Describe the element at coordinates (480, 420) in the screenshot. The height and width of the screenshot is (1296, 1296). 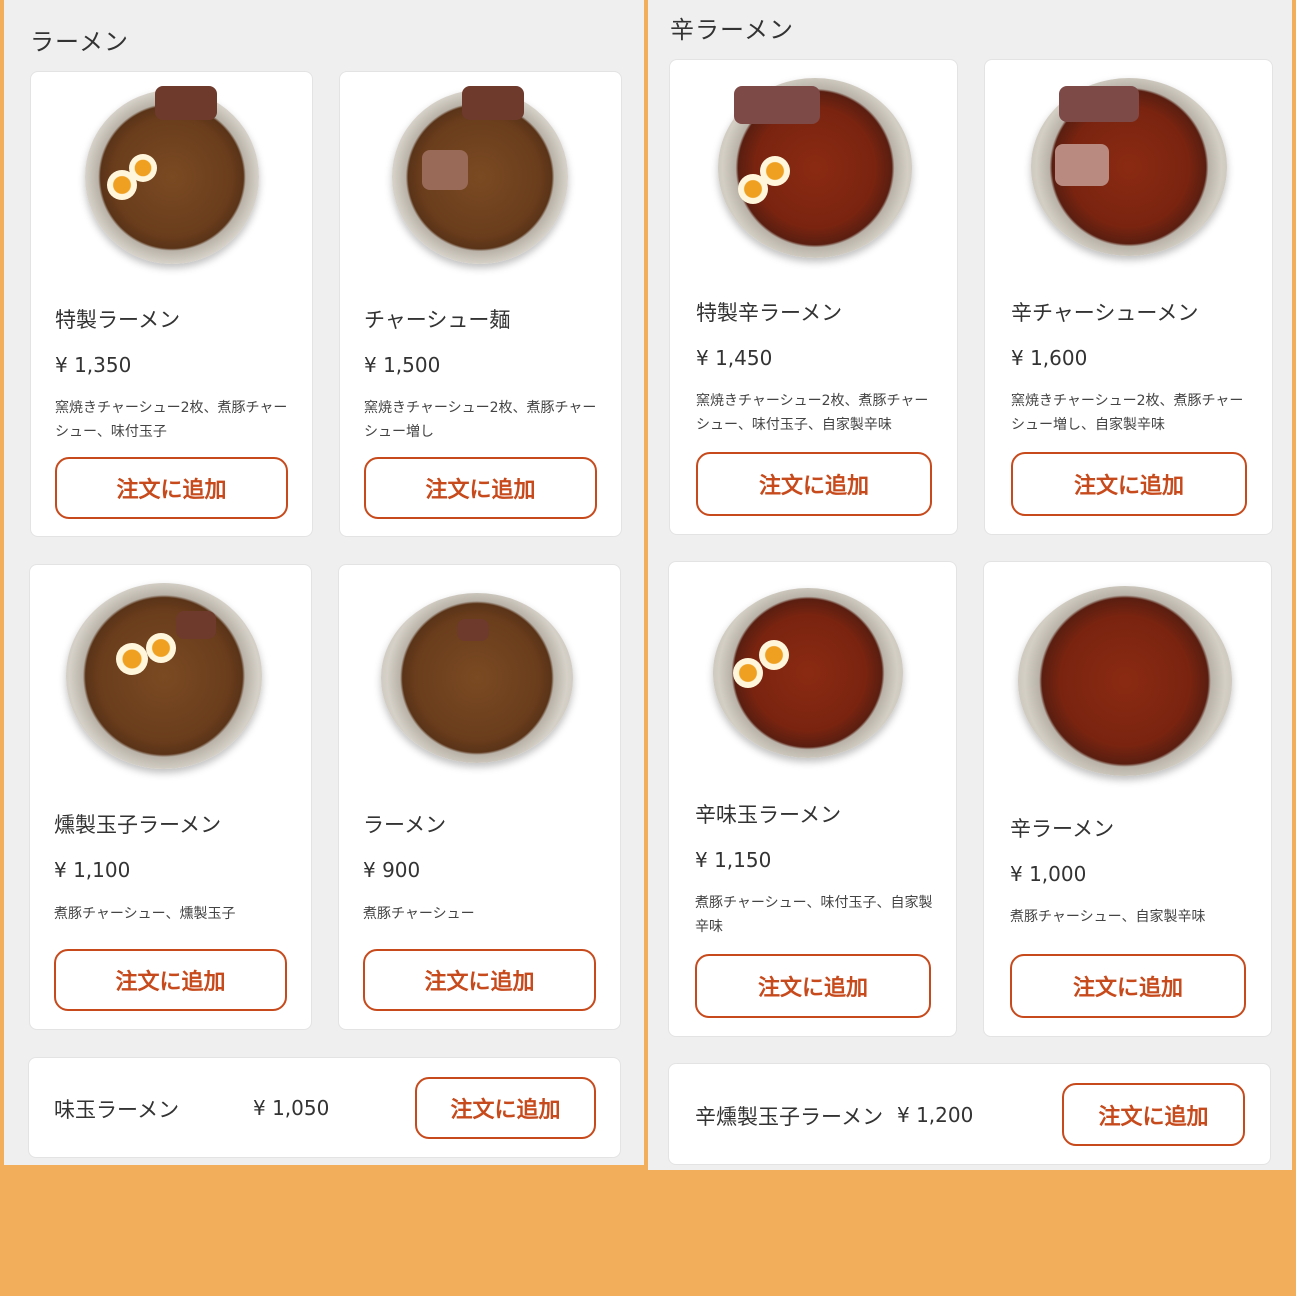
I see `item-description: 窯焼きチャーシュー2枚、煮豚チャーシュー増し` at that location.